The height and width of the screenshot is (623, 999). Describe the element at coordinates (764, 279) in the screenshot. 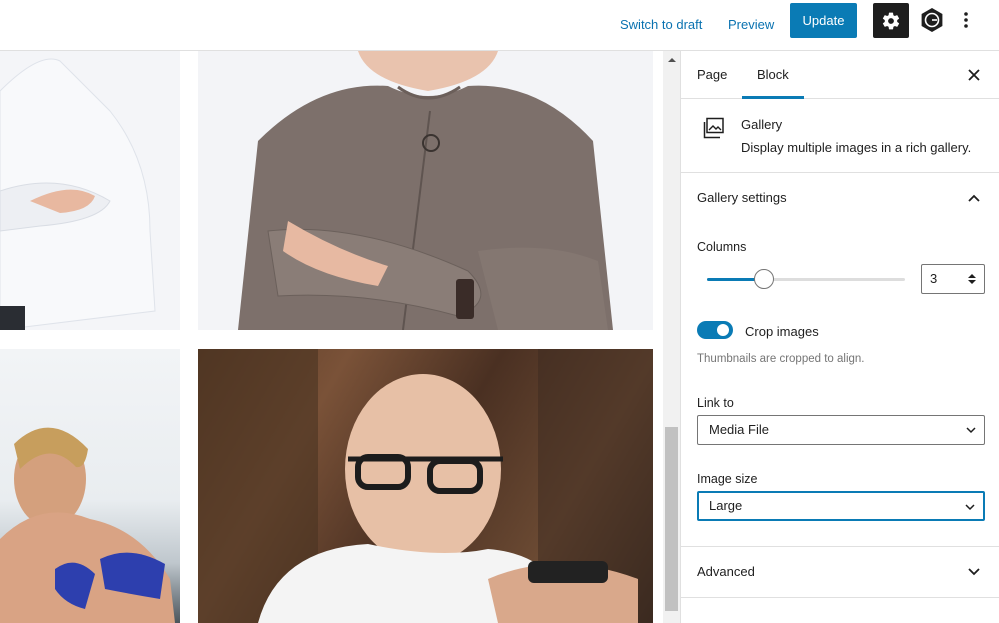

I see `columns-slider-thumb` at that location.